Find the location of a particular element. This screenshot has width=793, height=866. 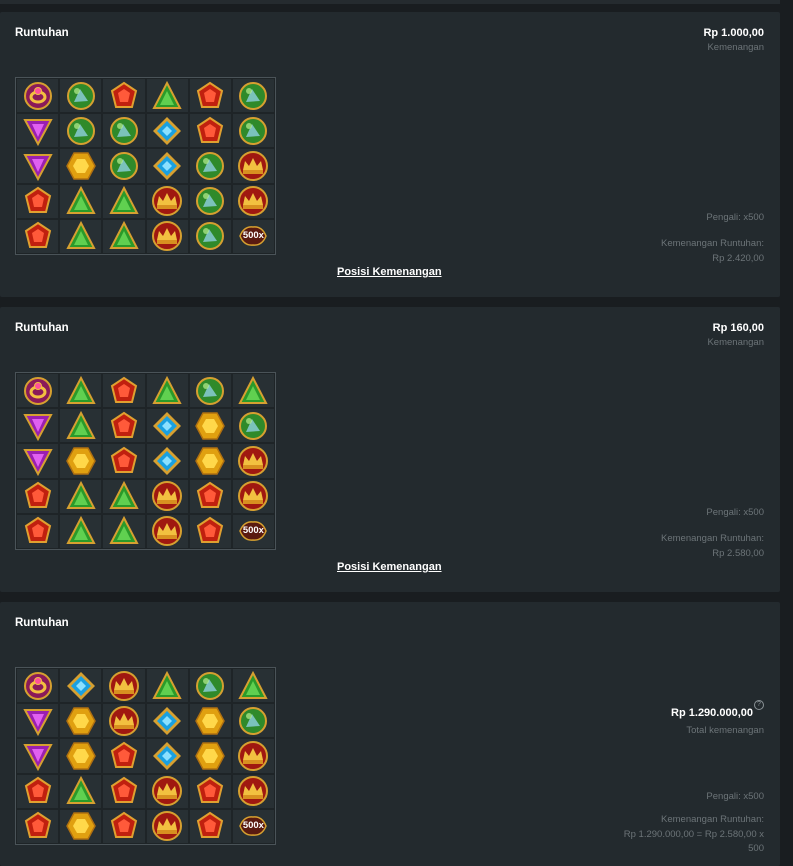

win-amount: Rp 160,00 is located at coordinates (738, 328).